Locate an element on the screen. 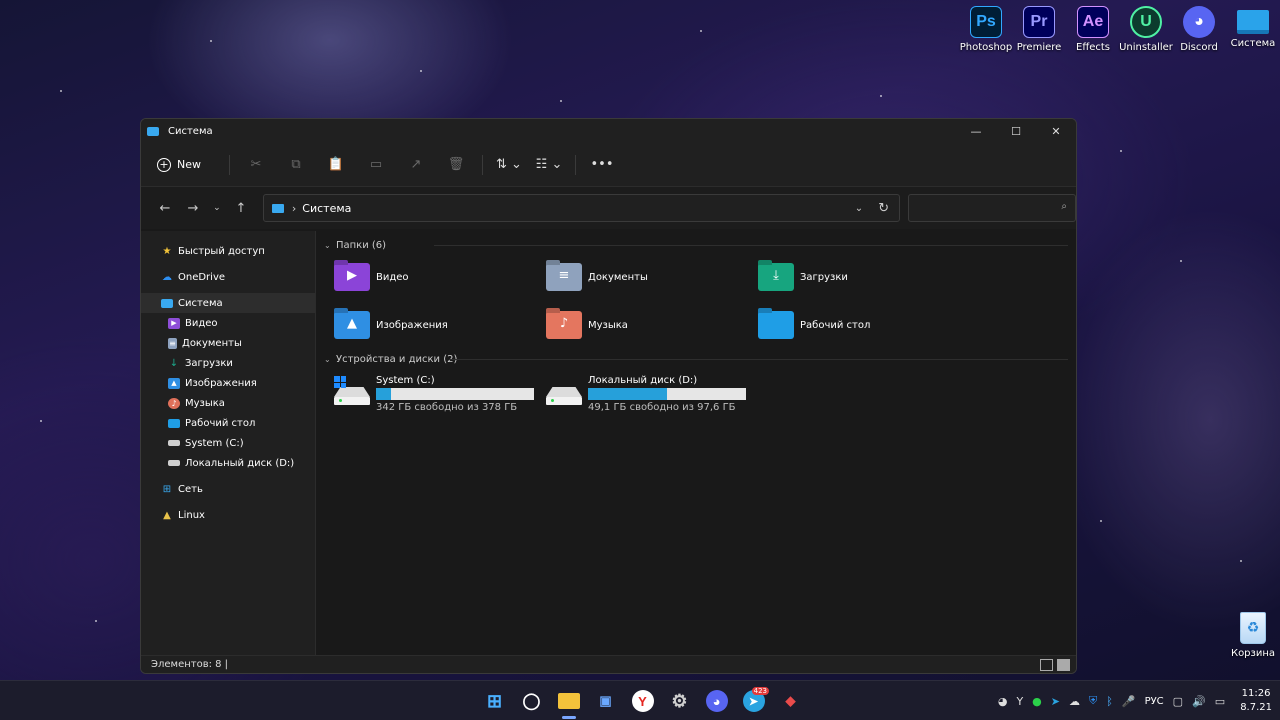  address-dropdown-button: ⌄ is located at coordinates (859, 208).